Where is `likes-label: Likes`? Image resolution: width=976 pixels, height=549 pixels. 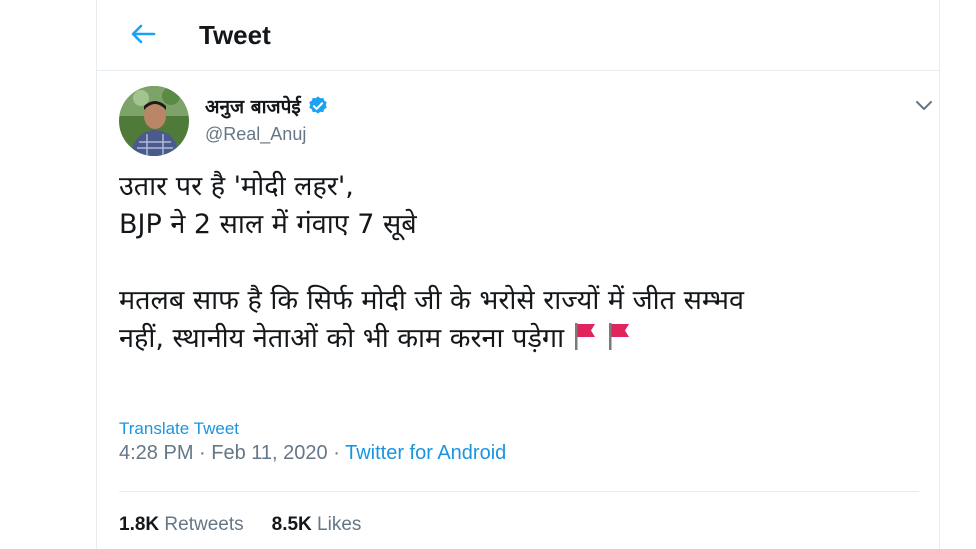
likes-label: Likes is located at coordinates (339, 524).